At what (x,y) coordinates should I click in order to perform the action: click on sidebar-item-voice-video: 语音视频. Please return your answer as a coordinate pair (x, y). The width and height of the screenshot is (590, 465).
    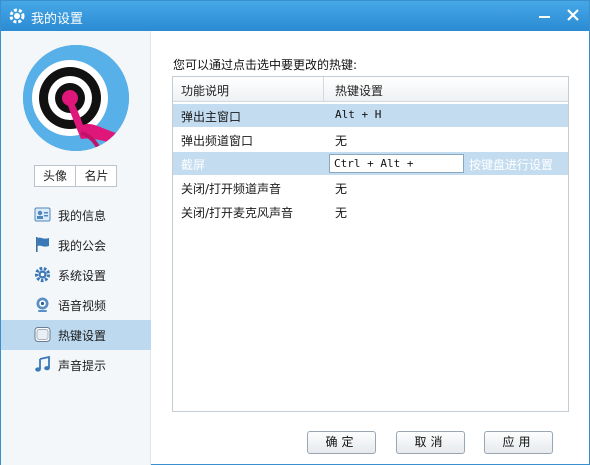
    Looking at the image, I should click on (76, 305).